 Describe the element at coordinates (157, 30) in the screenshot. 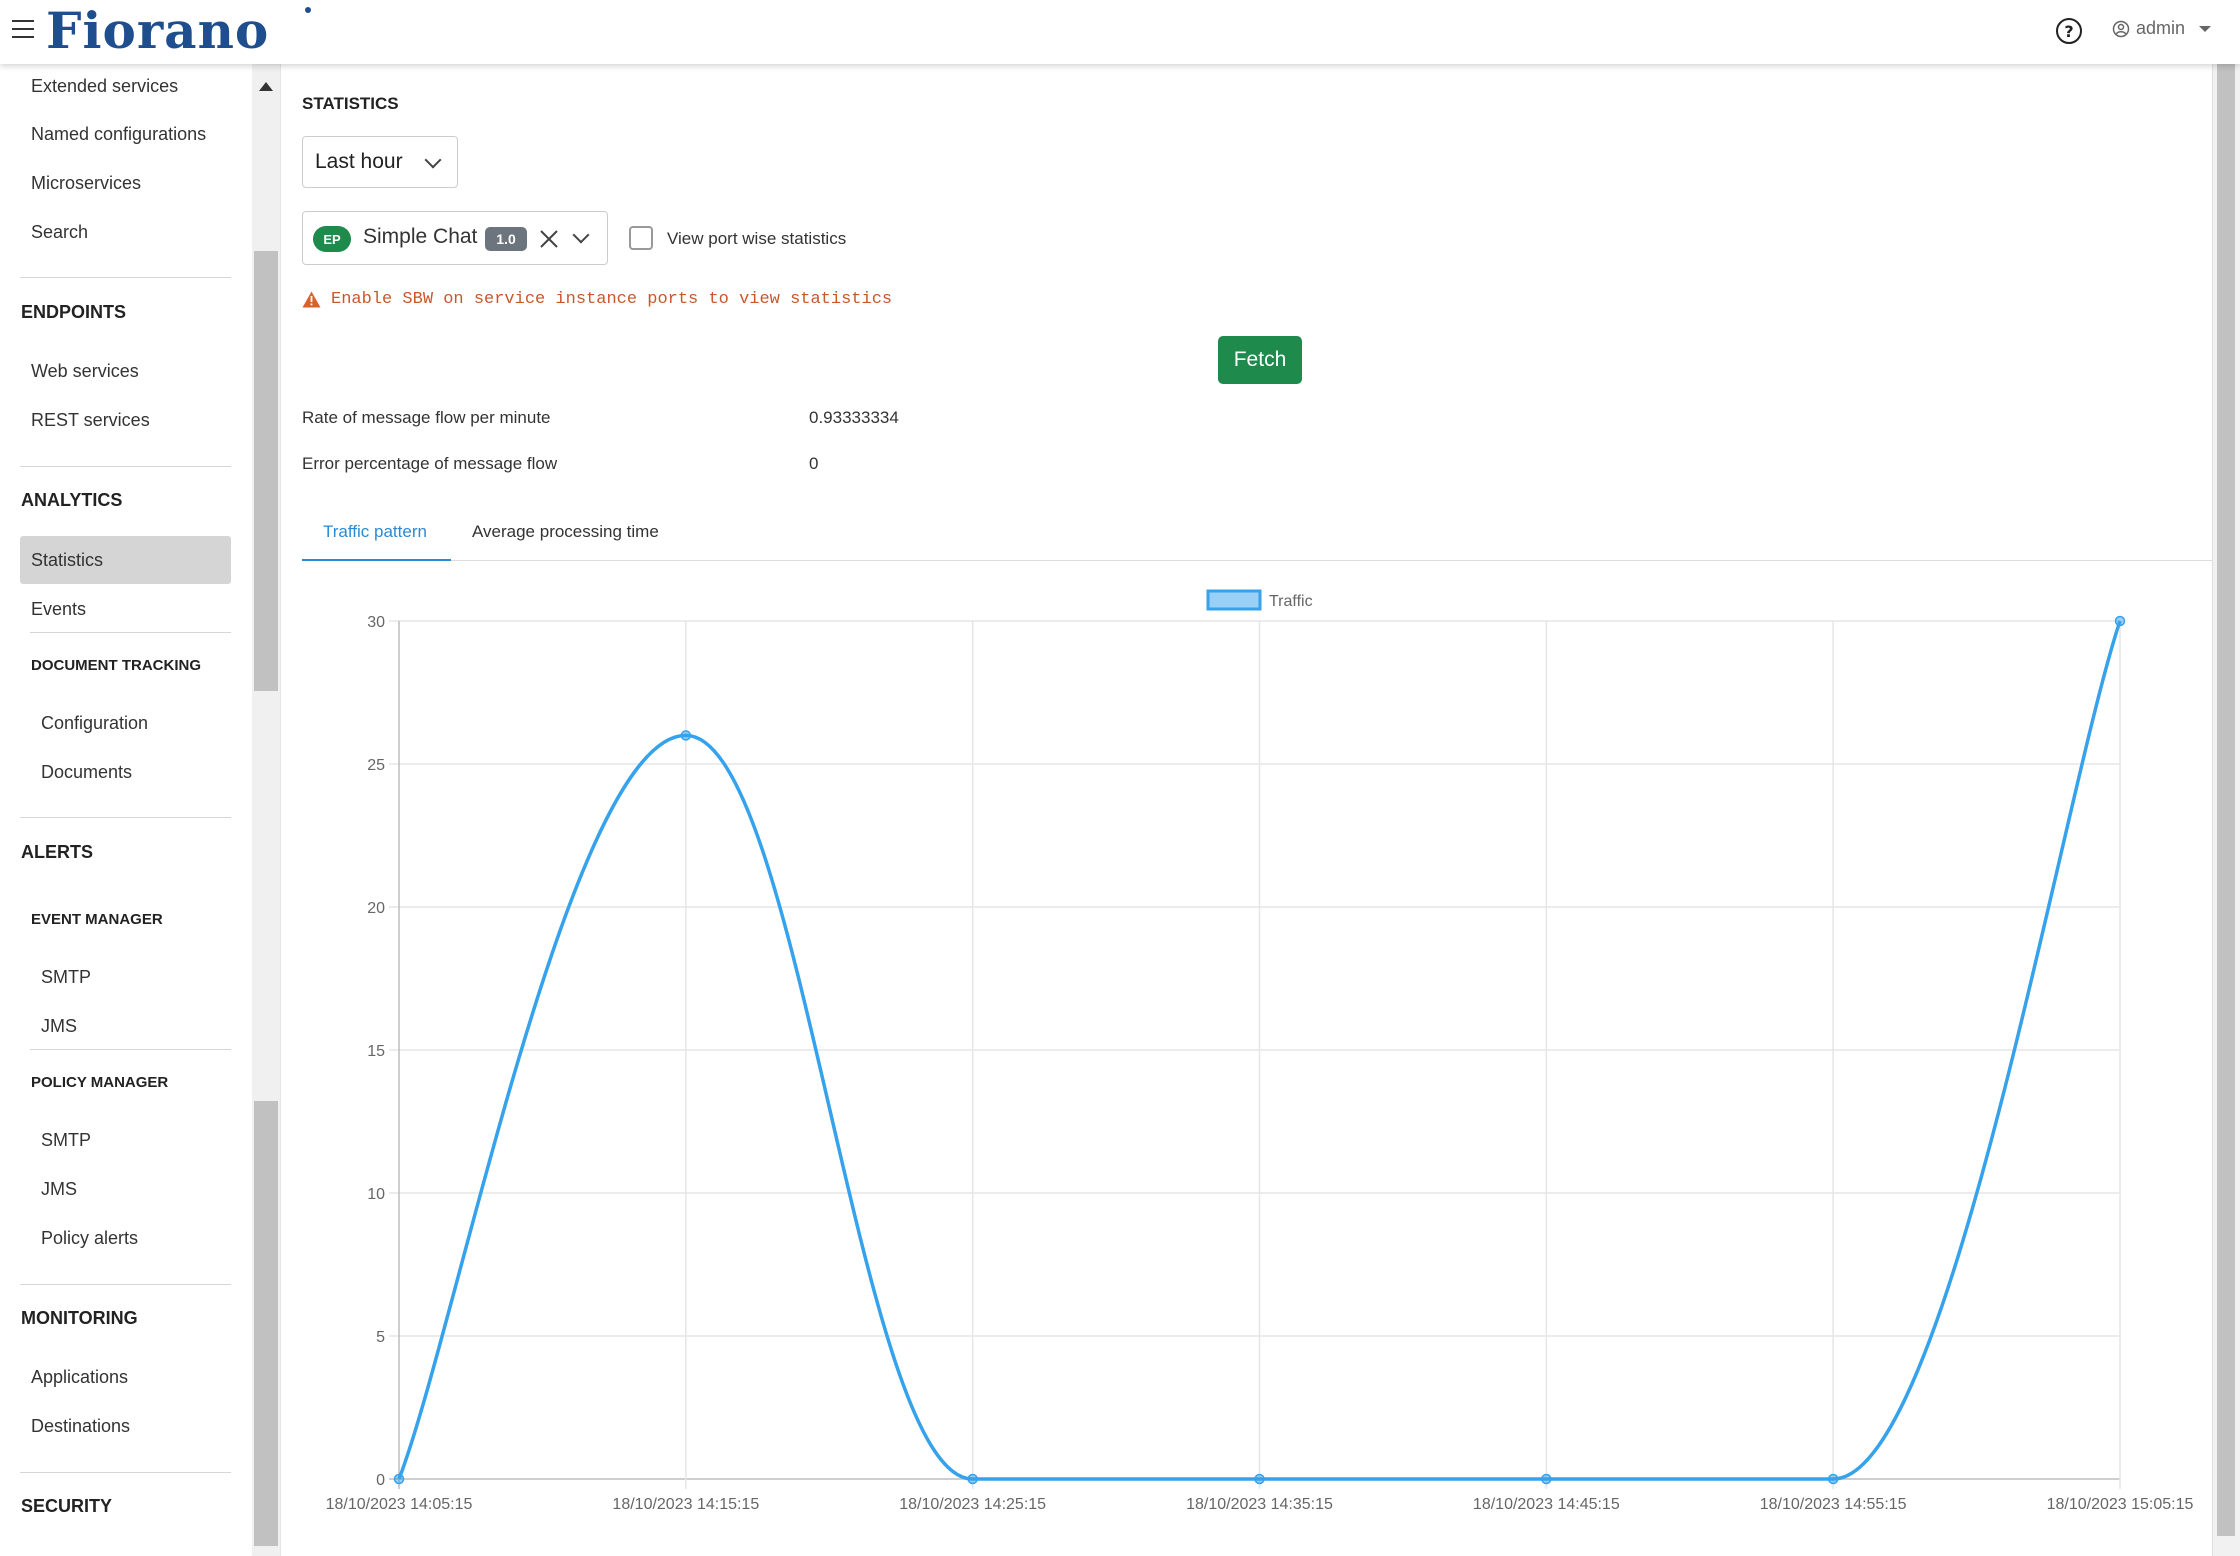

I see `svg-text: Fiorano` at that location.